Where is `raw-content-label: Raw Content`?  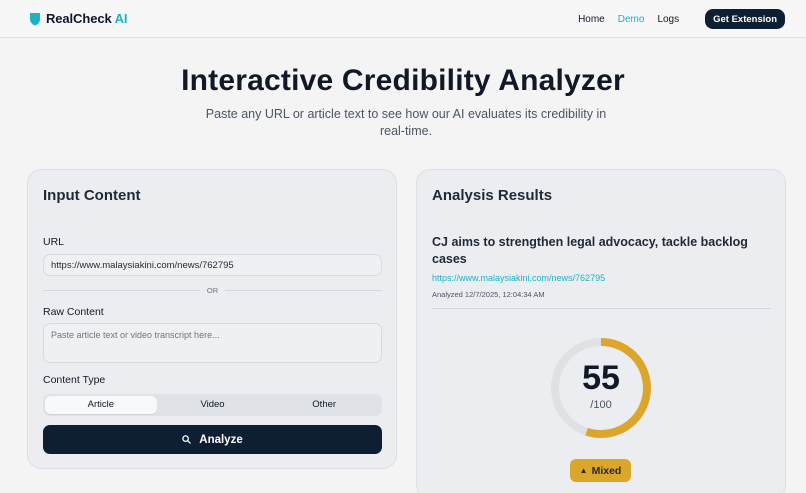
raw-content-label: Raw Content is located at coordinates (73, 312).